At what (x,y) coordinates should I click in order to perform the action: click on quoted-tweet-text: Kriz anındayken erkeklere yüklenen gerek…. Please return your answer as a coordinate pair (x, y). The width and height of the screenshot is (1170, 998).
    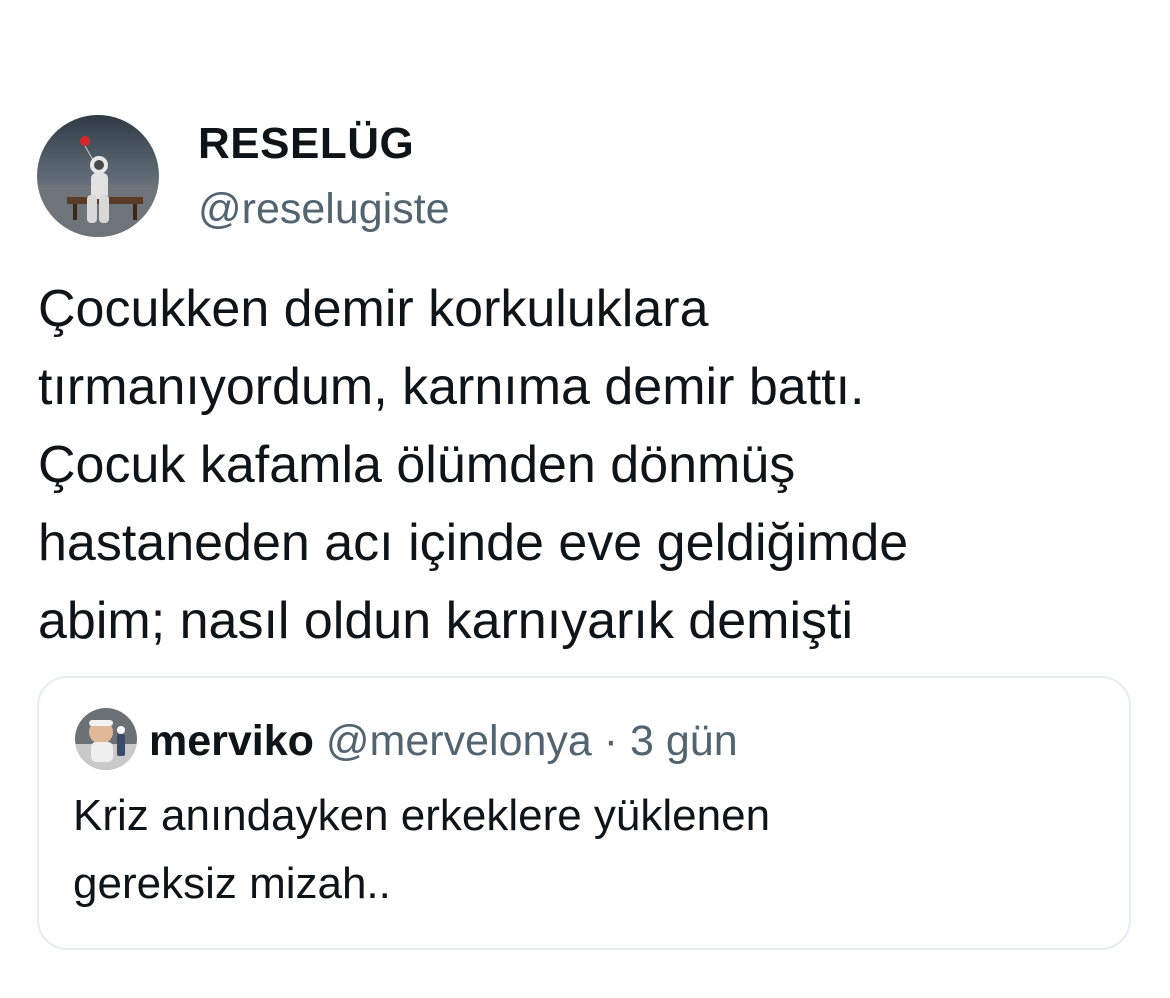
    Looking at the image, I should click on (588, 850).